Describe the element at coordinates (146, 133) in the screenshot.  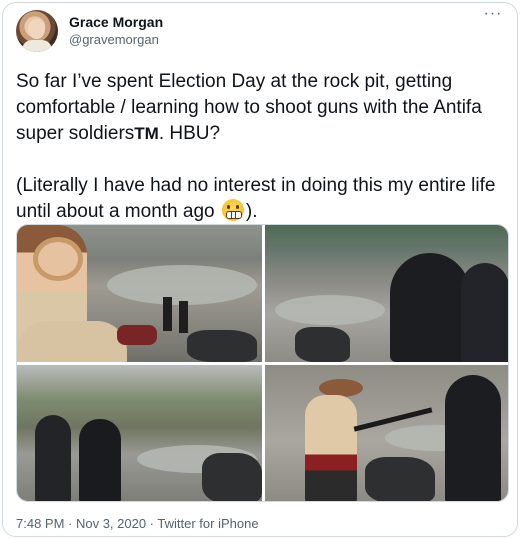
I see `trademark: TM` at that location.